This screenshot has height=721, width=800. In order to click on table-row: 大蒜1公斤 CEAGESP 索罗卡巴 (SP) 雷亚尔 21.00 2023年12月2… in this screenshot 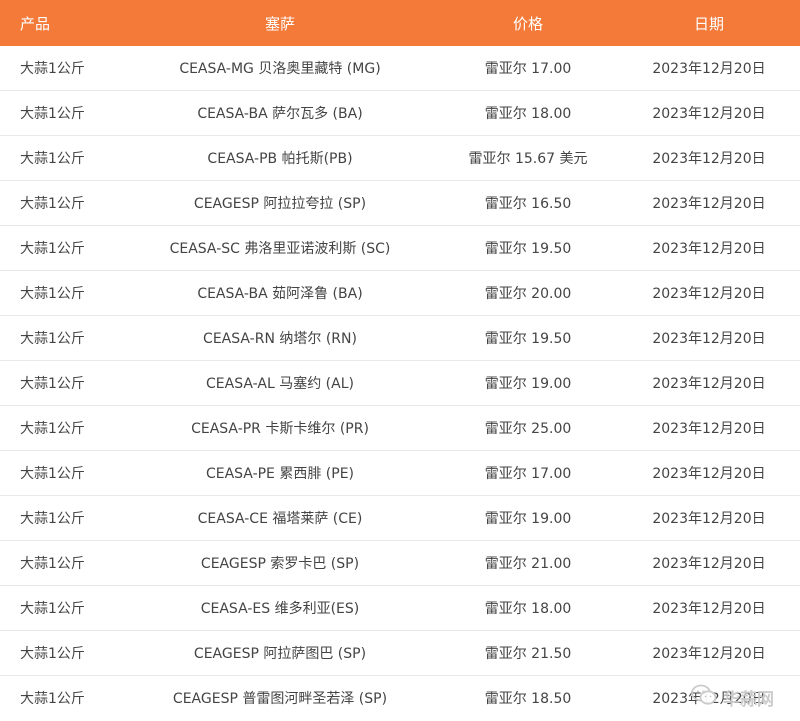, I will do `click(400, 563)`.